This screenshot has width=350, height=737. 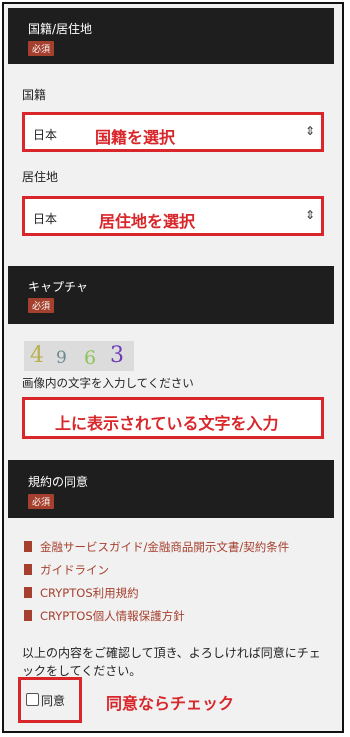 What do you see at coordinates (156, 547) in the screenshot?
I see `link-financial-guide: 金融サービスガイド/金融商品開示文書/契約条件` at bounding box center [156, 547].